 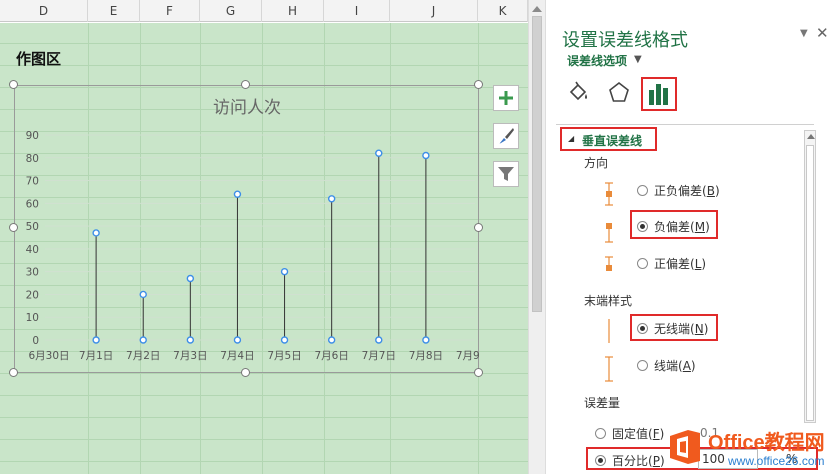 What do you see at coordinates (673, 226) in the screenshot?
I see `direction-minus-option: 负偏差(M)` at bounding box center [673, 226].